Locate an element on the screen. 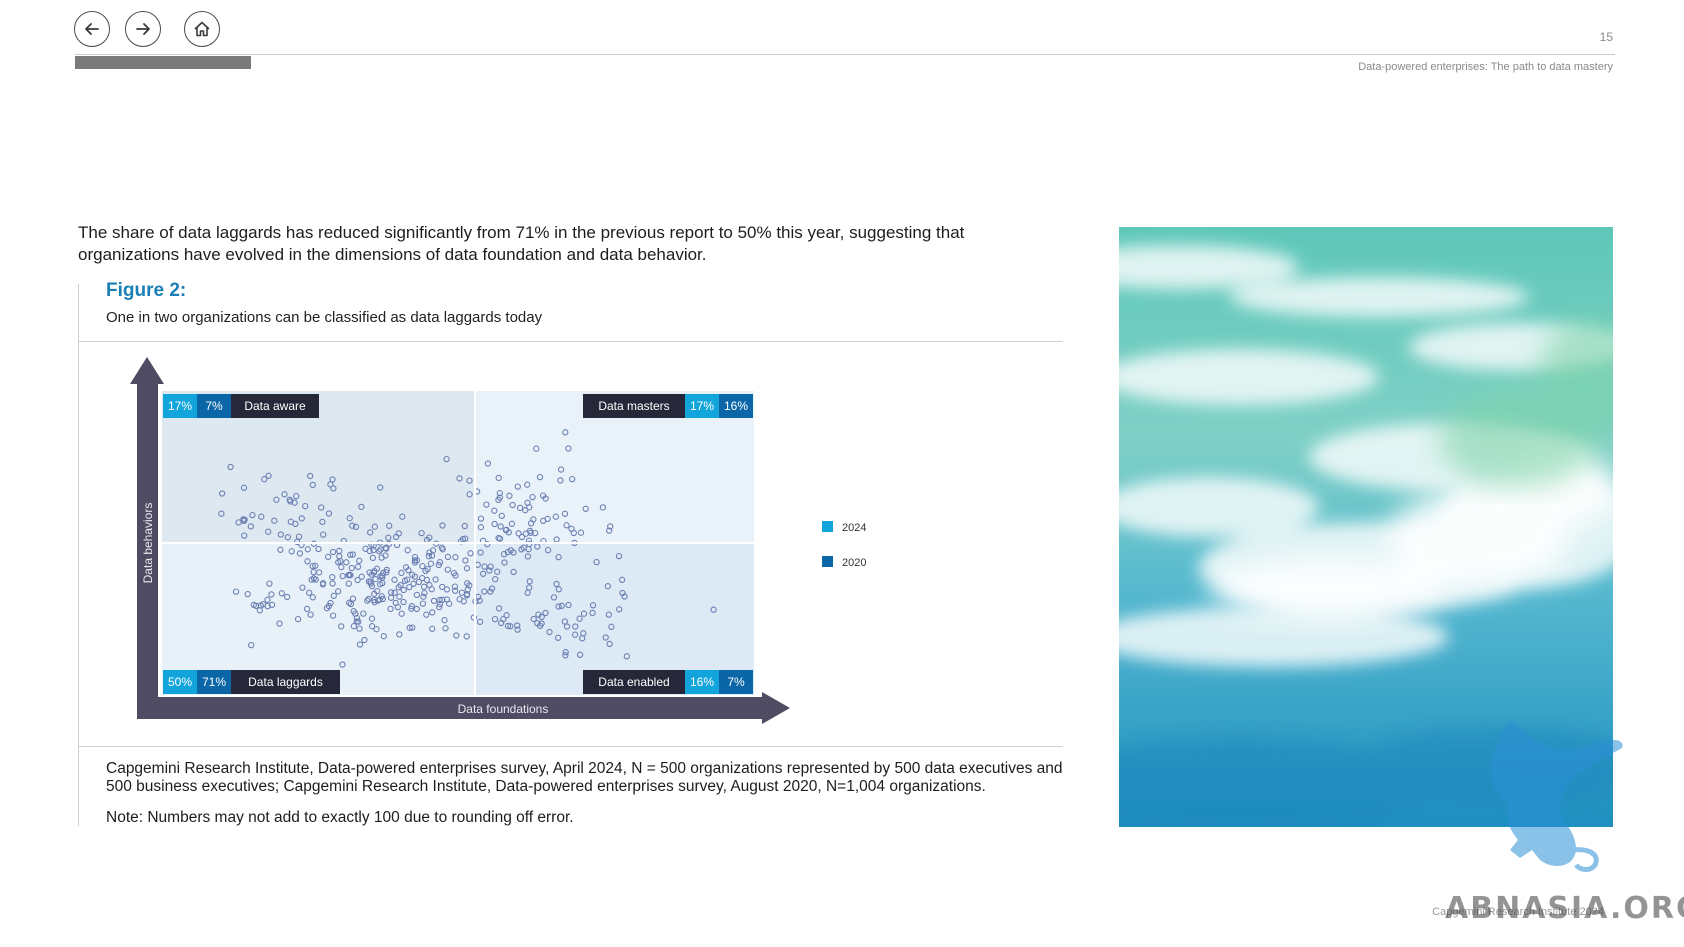  watermark-text: ABNASIA.ORG is located at coordinates (1564, 908).